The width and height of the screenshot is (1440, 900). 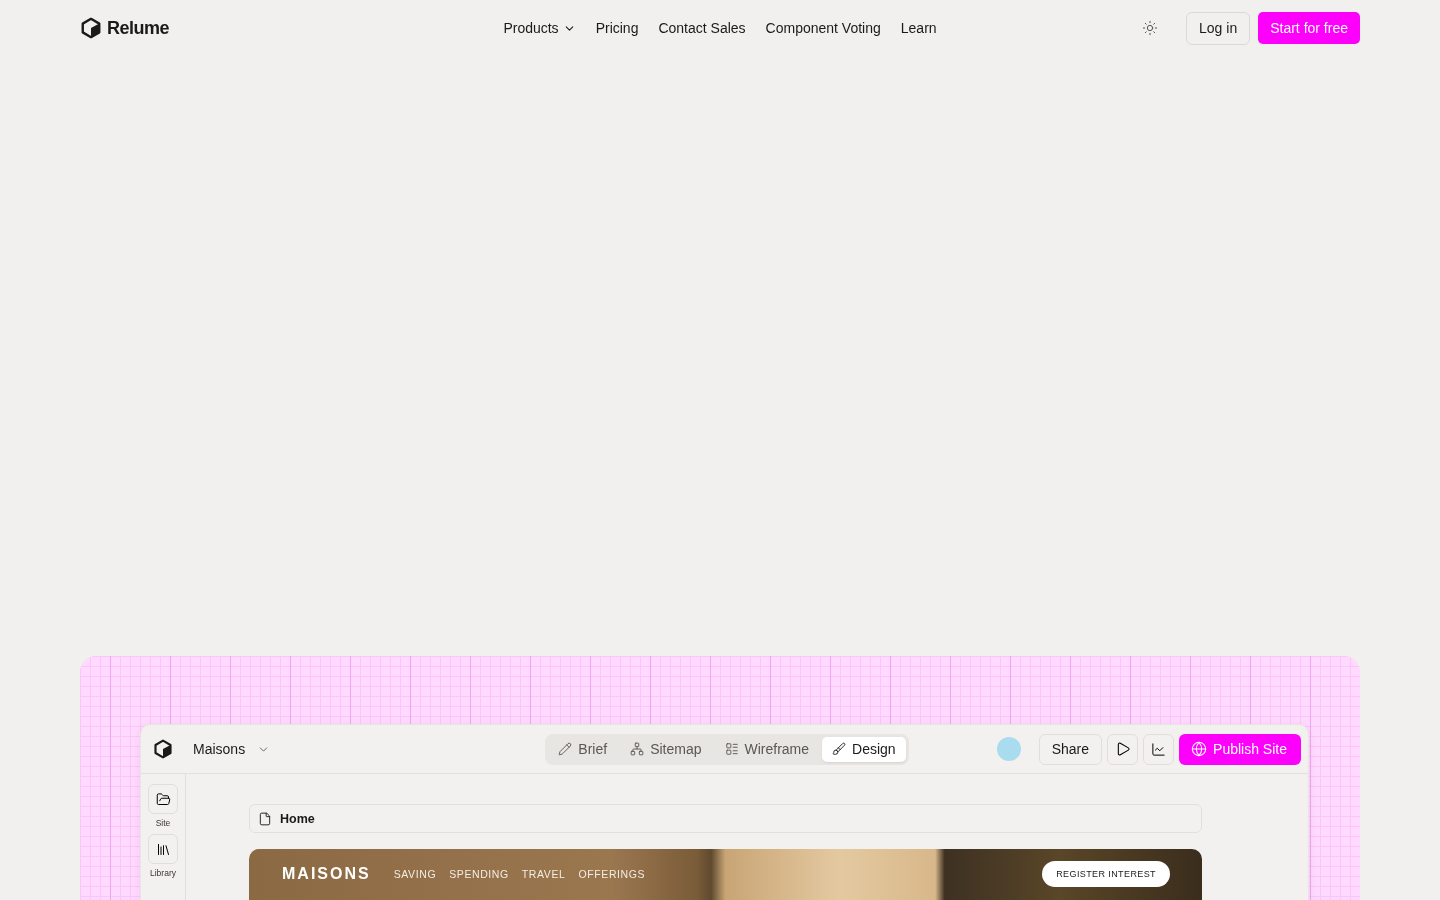 I want to click on layout-list-icon, so click(x=731, y=749).